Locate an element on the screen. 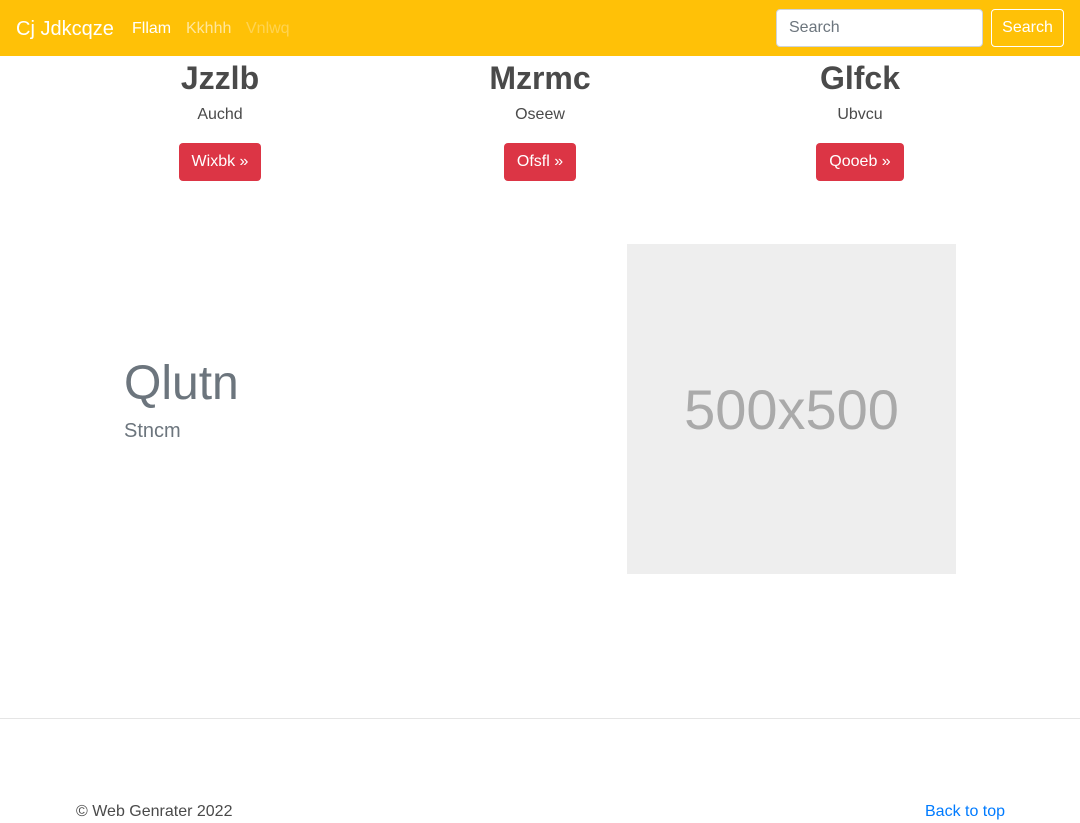  navbar-brand: Cj Jdkcqze is located at coordinates (65, 29).